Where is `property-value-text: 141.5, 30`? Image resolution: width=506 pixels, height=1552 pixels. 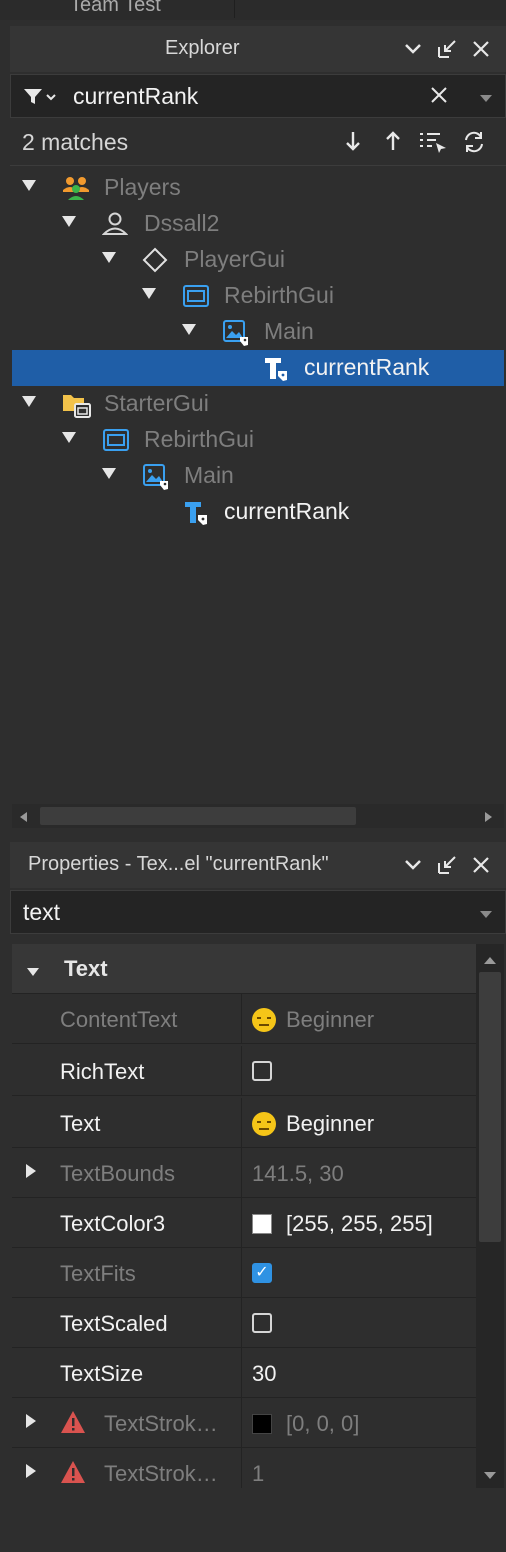 property-value-text: 141.5, 30 is located at coordinates (298, 1173).